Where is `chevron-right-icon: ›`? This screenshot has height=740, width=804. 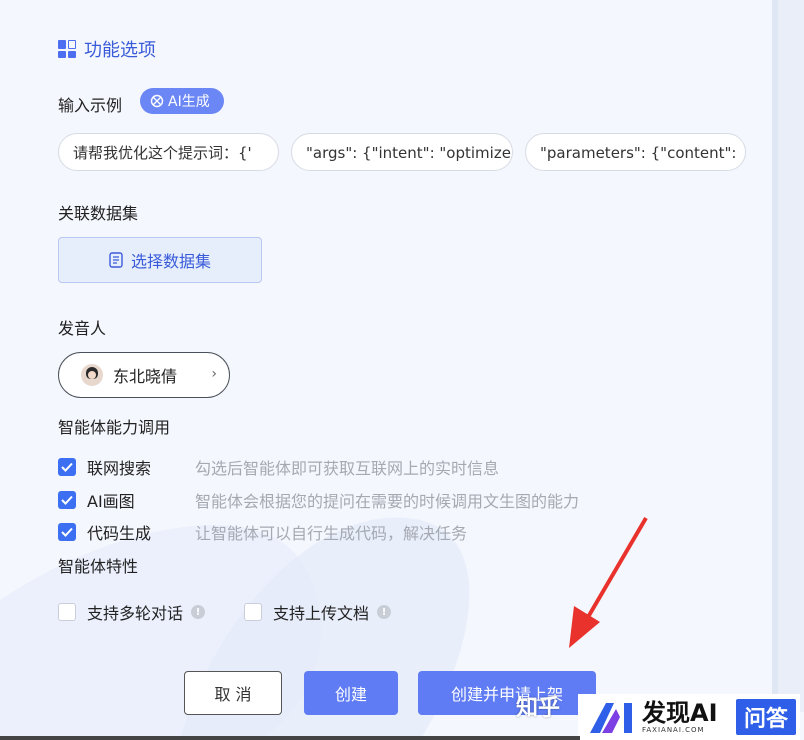 chevron-right-icon: › is located at coordinates (214, 374).